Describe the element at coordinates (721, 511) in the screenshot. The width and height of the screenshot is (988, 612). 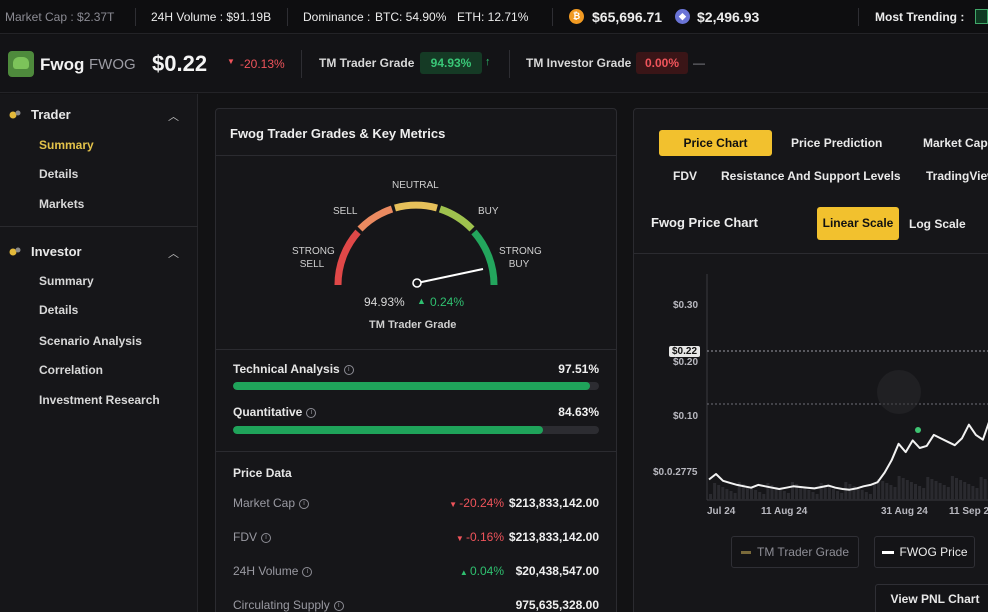
I see `x-tick-label: Jul 24` at that location.